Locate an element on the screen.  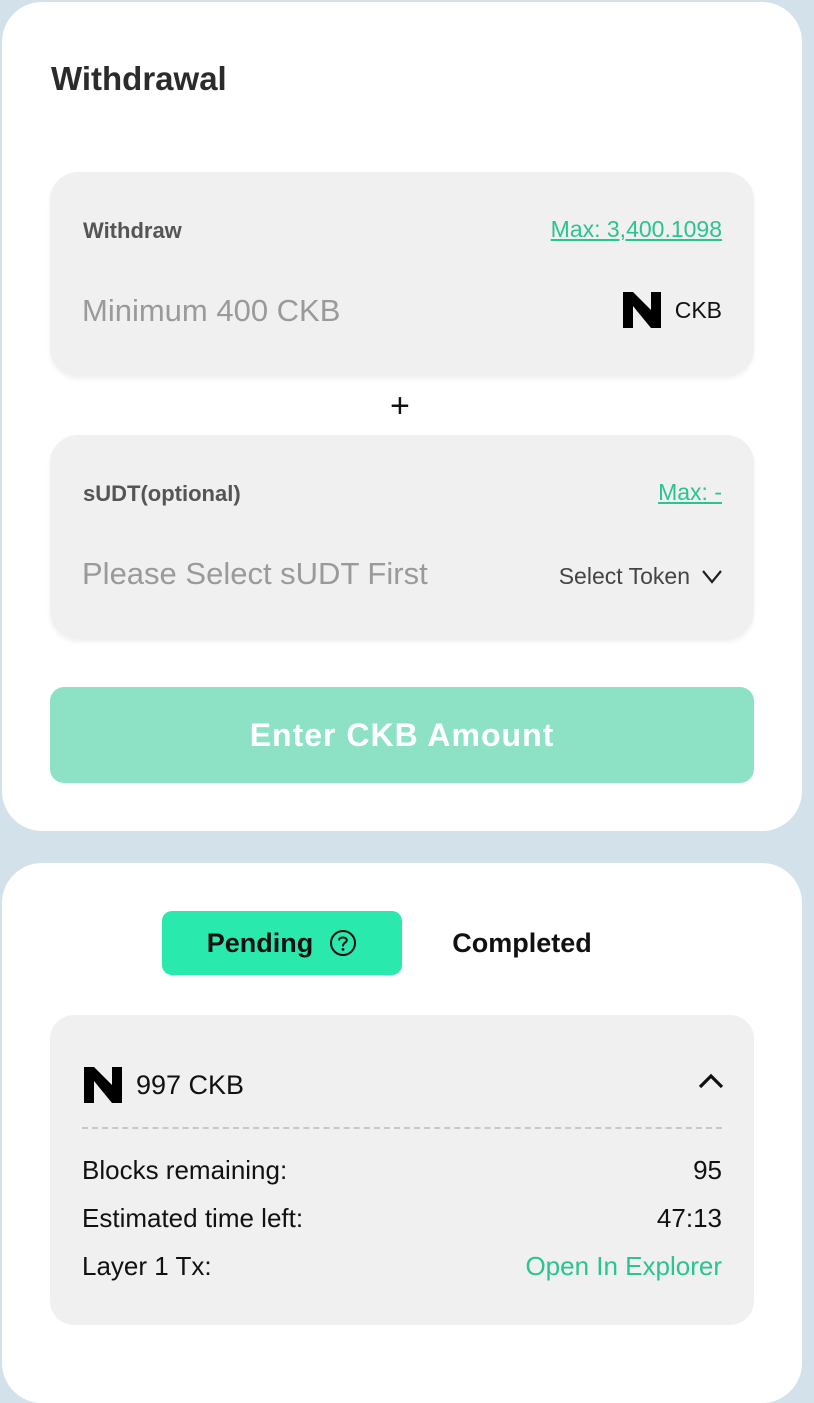
blocks-remaining-value: 95 is located at coordinates (707, 1170).